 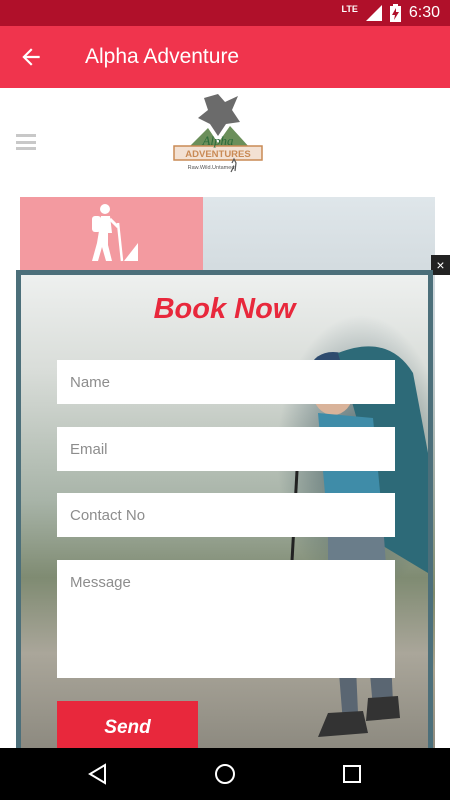 What do you see at coordinates (373, 13) in the screenshot?
I see `signal-icon` at bounding box center [373, 13].